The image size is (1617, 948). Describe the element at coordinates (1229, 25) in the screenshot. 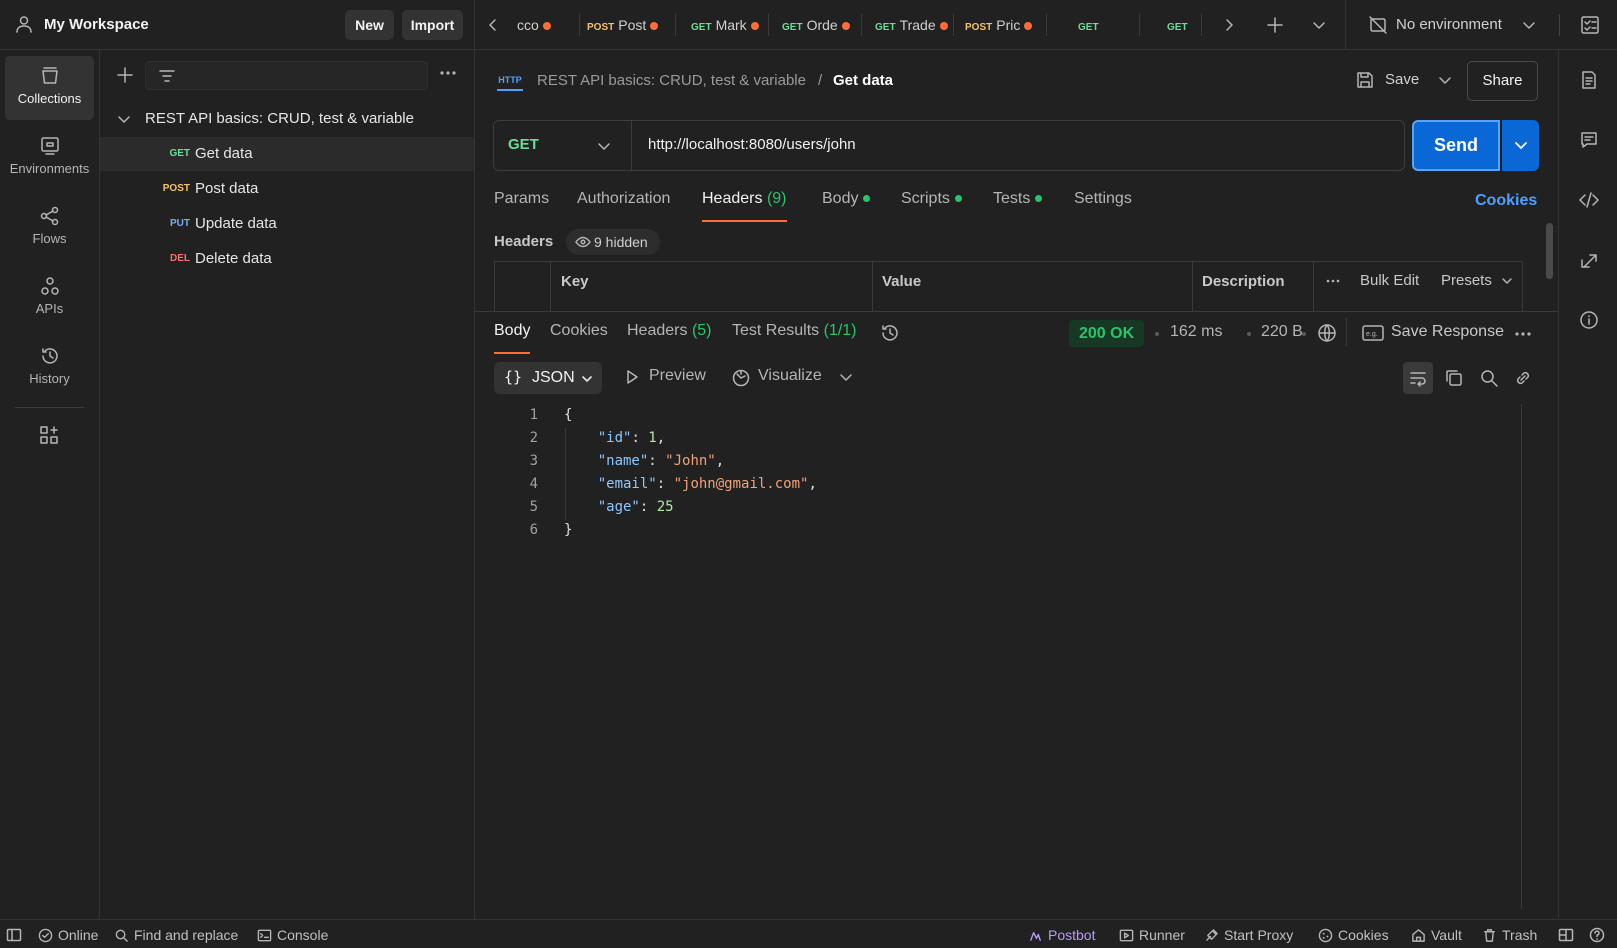

I see `tabs-scroll-right-icon` at that location.